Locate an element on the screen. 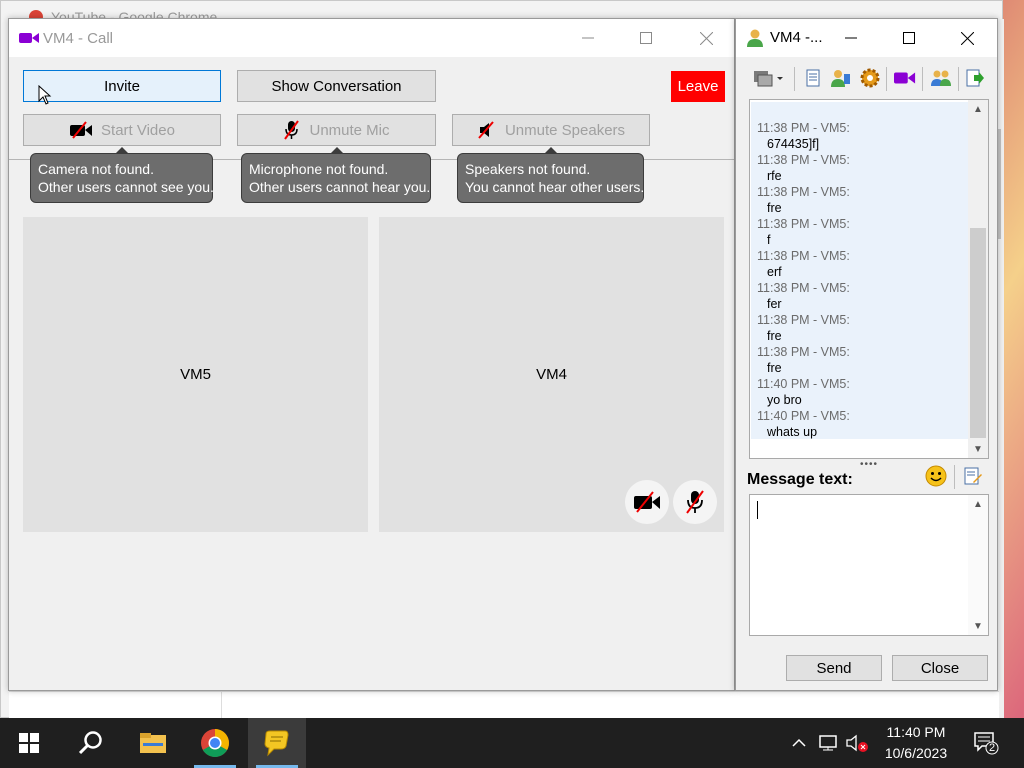  speaker-off-icon is located at coordinates (486, 130).